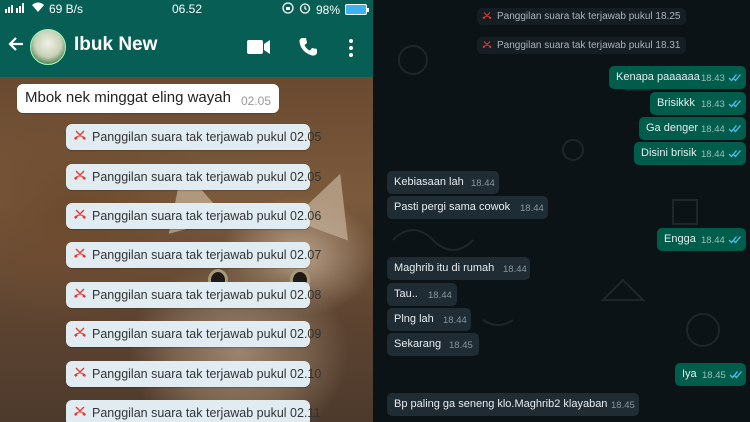  What do you see at coordinates (422, 294) in the screenshot?
I see `incoming-message: Tau.. 18.44` at bounding box center [422, 294].